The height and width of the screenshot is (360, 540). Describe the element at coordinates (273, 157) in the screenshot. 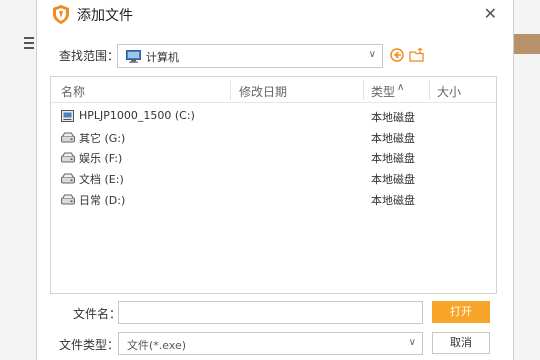

I see `list-item: 娱乐 (F:) 本地磁盘` at that location.